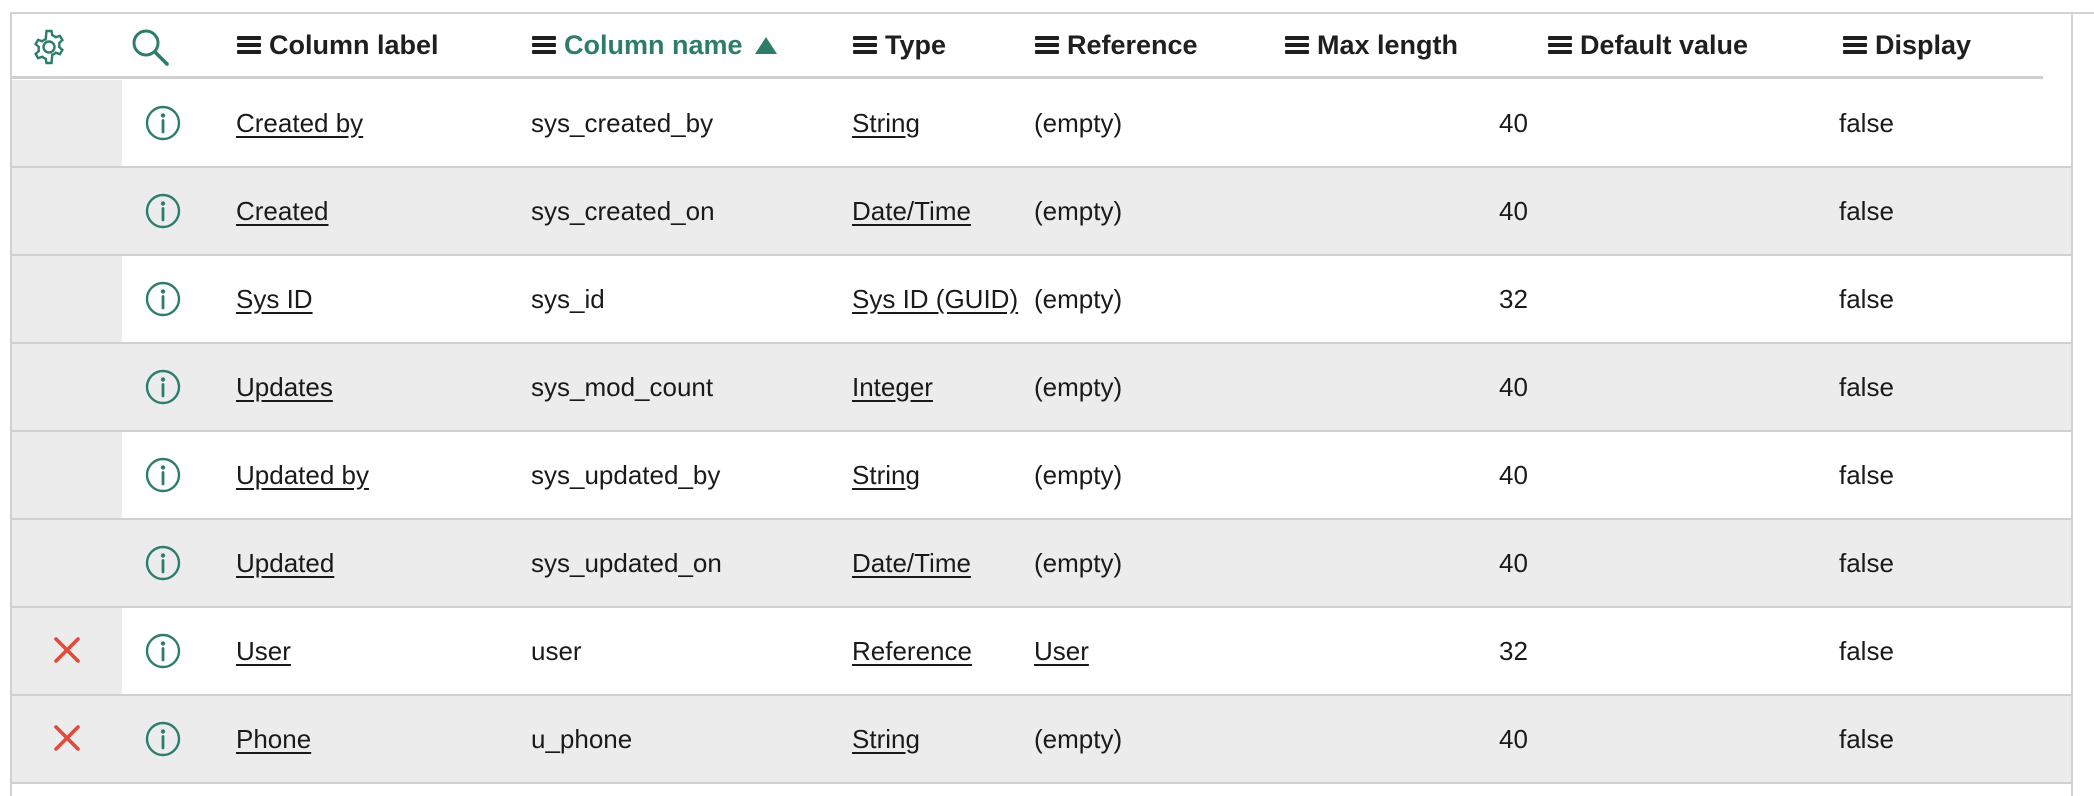  I want to click on column-header-text: Type, so click(916, 44).